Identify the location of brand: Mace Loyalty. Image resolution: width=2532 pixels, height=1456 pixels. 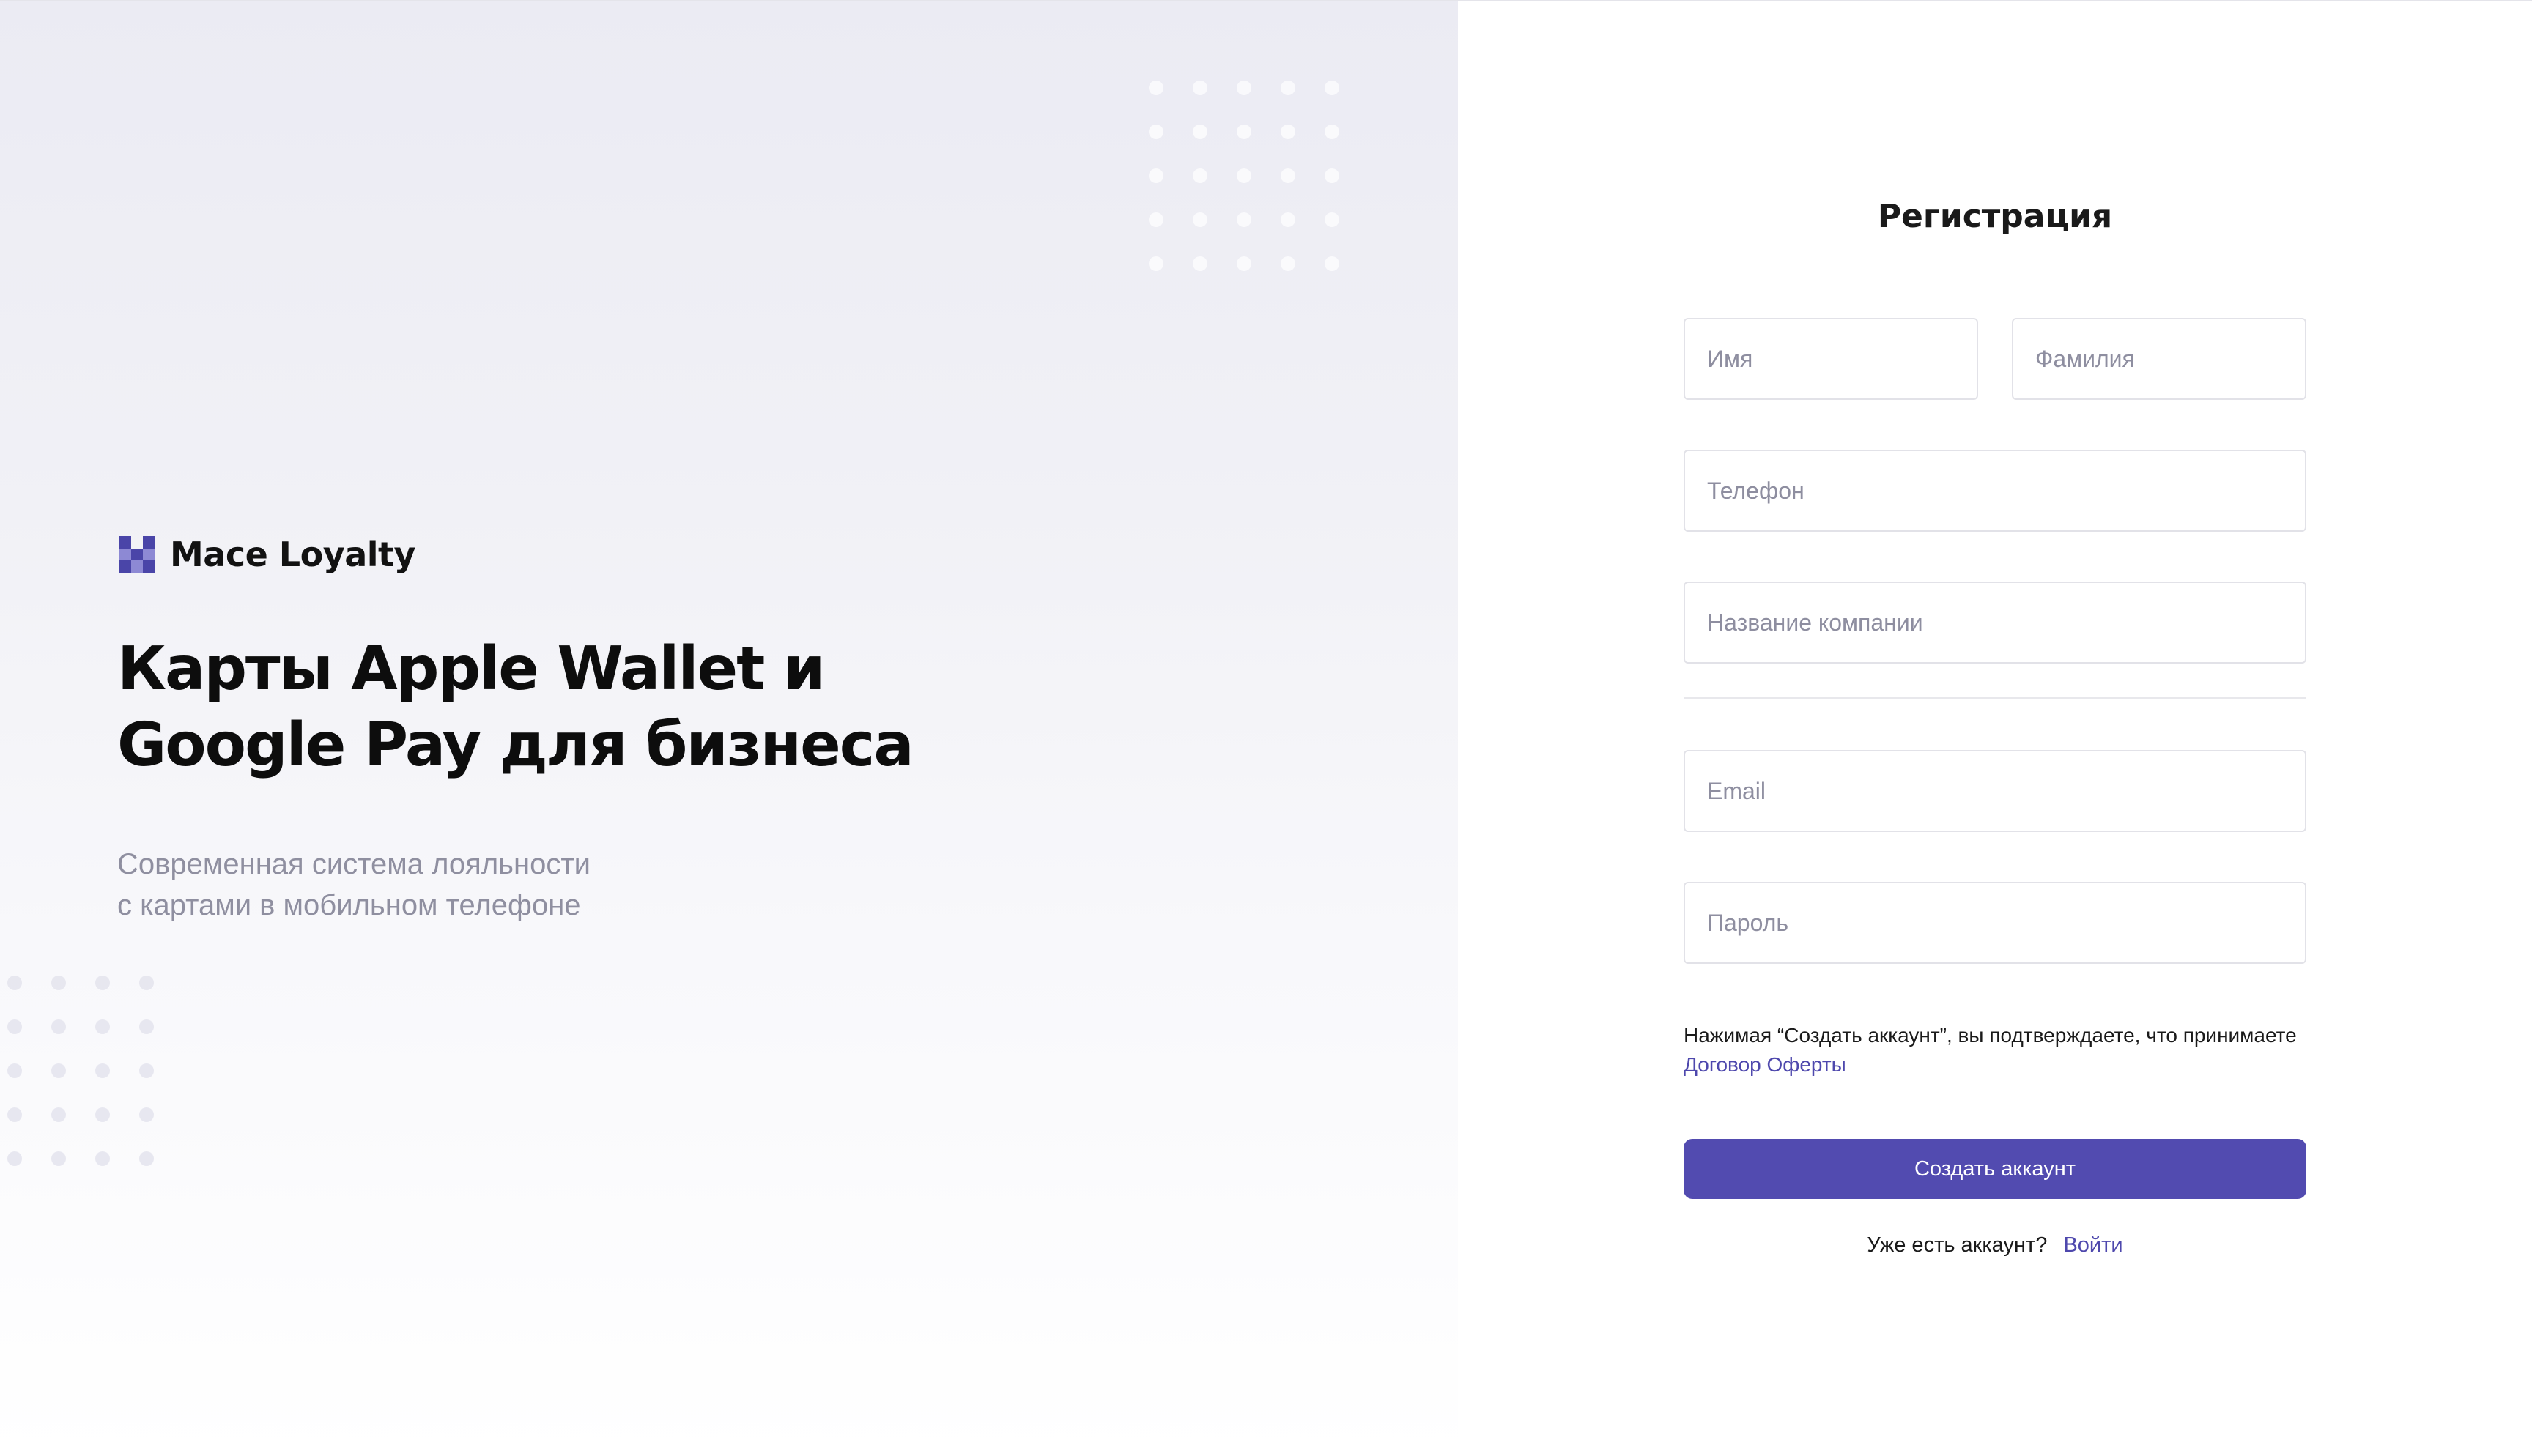
(267, 554).